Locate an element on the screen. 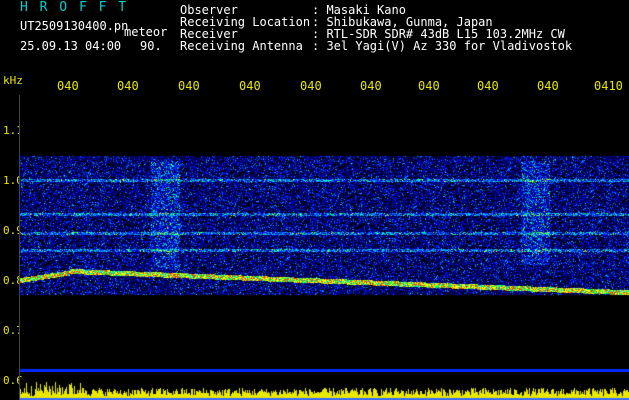 This screenshot has height=400, width=629. file-name: UT2509130400.pn is located at coordinates (74, 26).